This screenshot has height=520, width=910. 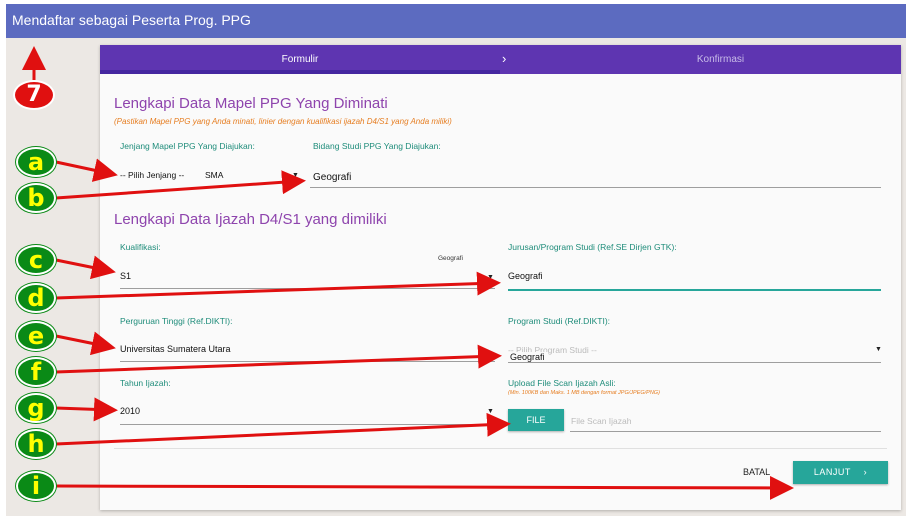 I want to click on arrow-a, so click(x=86, y=170).